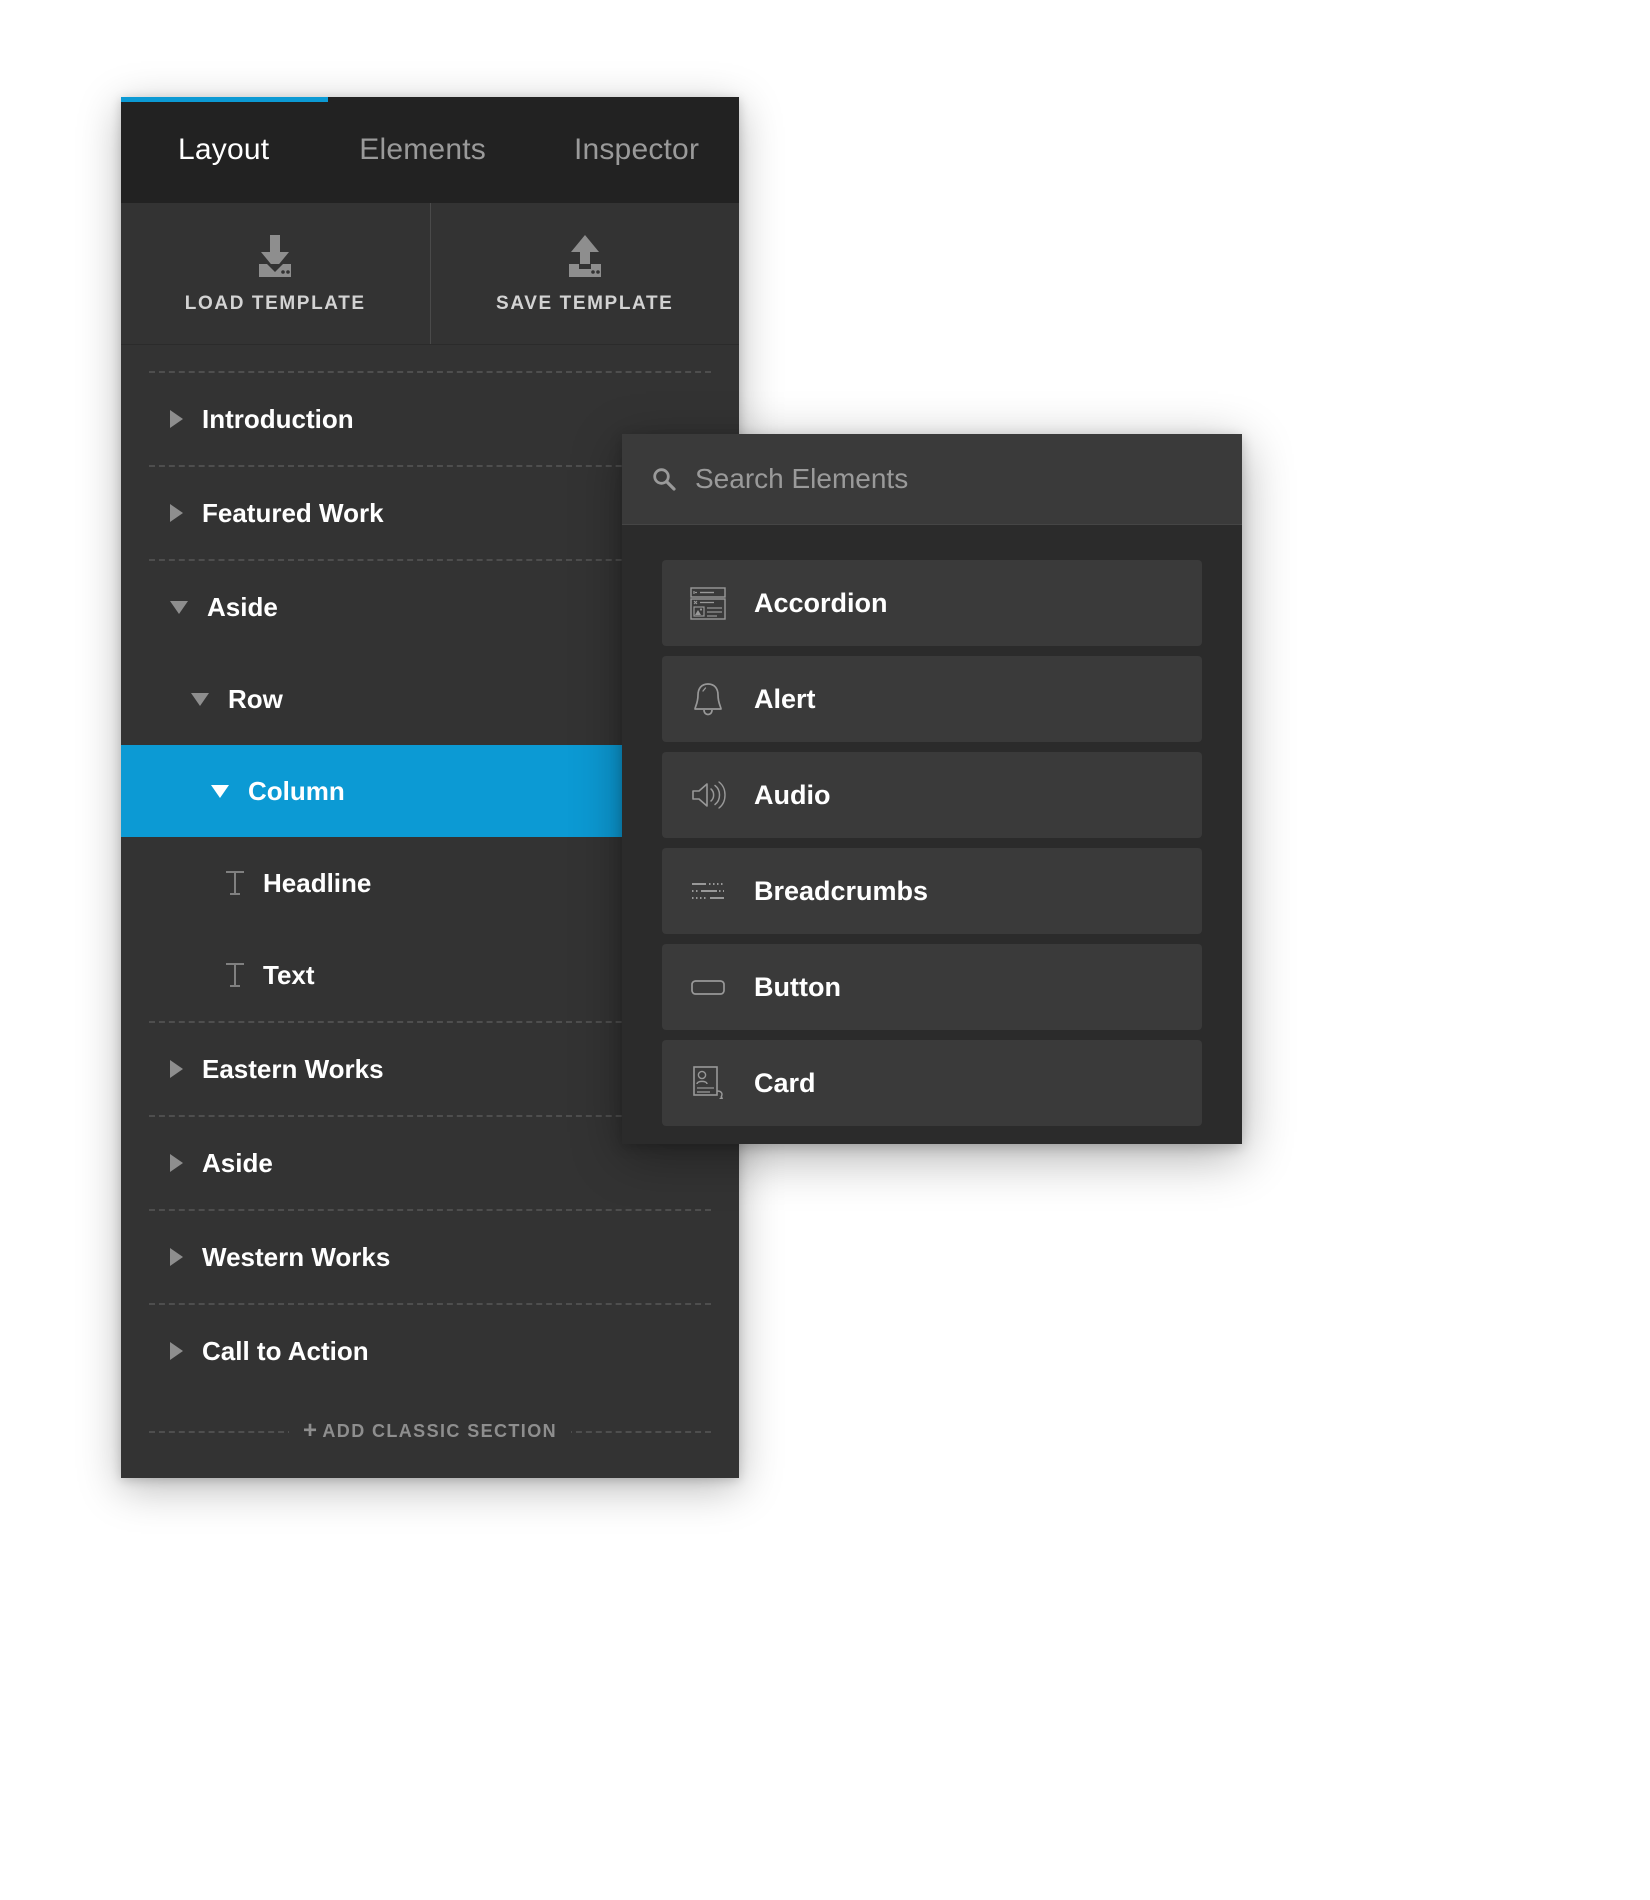  I want to click on upload-icon, so click(584, 255).